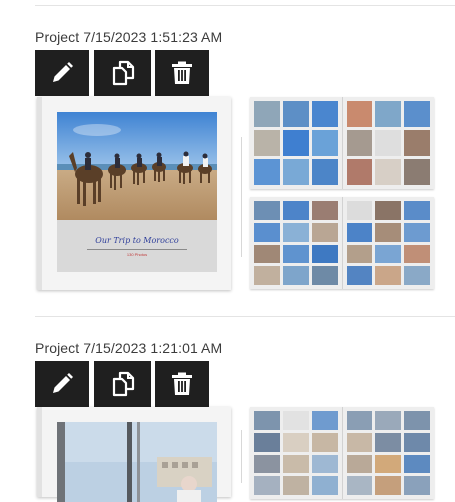 The height and width of the screenshot is (502, 455). What do you see at coordinates (137, 246) in the screenshot?
I see `cover-title-band: Our Trip to Morocco 130 Photos` at bounding box center [137, 246].